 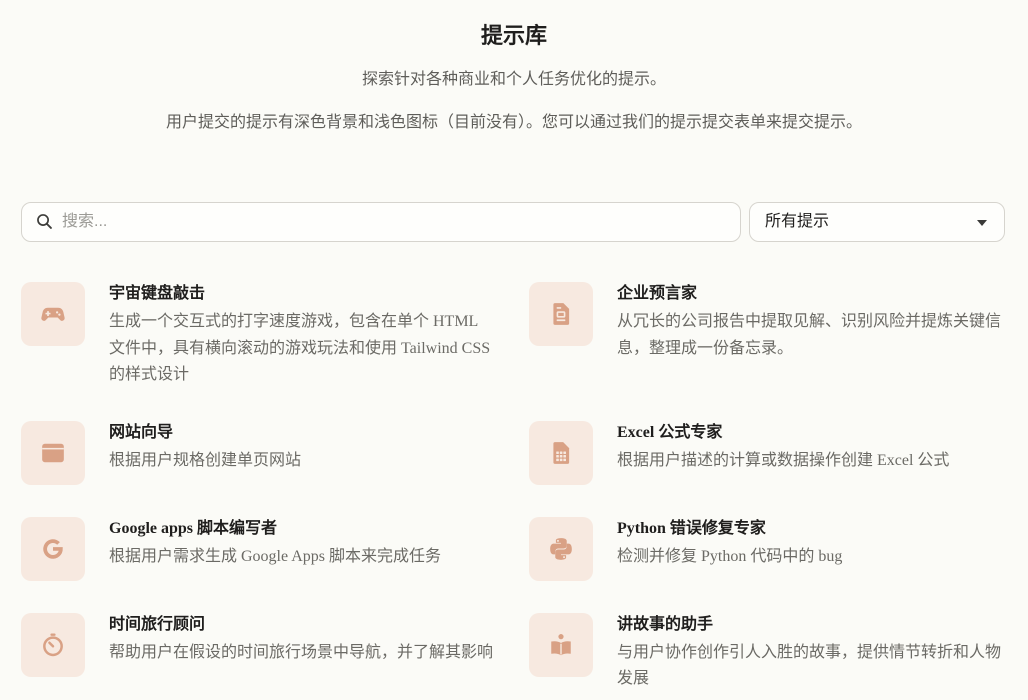 I want to click on prompt-card-time-travel-consultant: 时间旅行顾问 帮助用户在假设的时间旅行场景中导航，并了解其影响, so click(x=259, y=652).